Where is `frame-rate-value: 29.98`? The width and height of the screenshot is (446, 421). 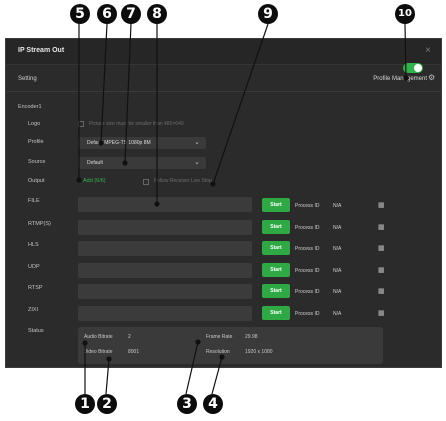
frame-rate-value: 29.98 is located at coordinates (251, 337).